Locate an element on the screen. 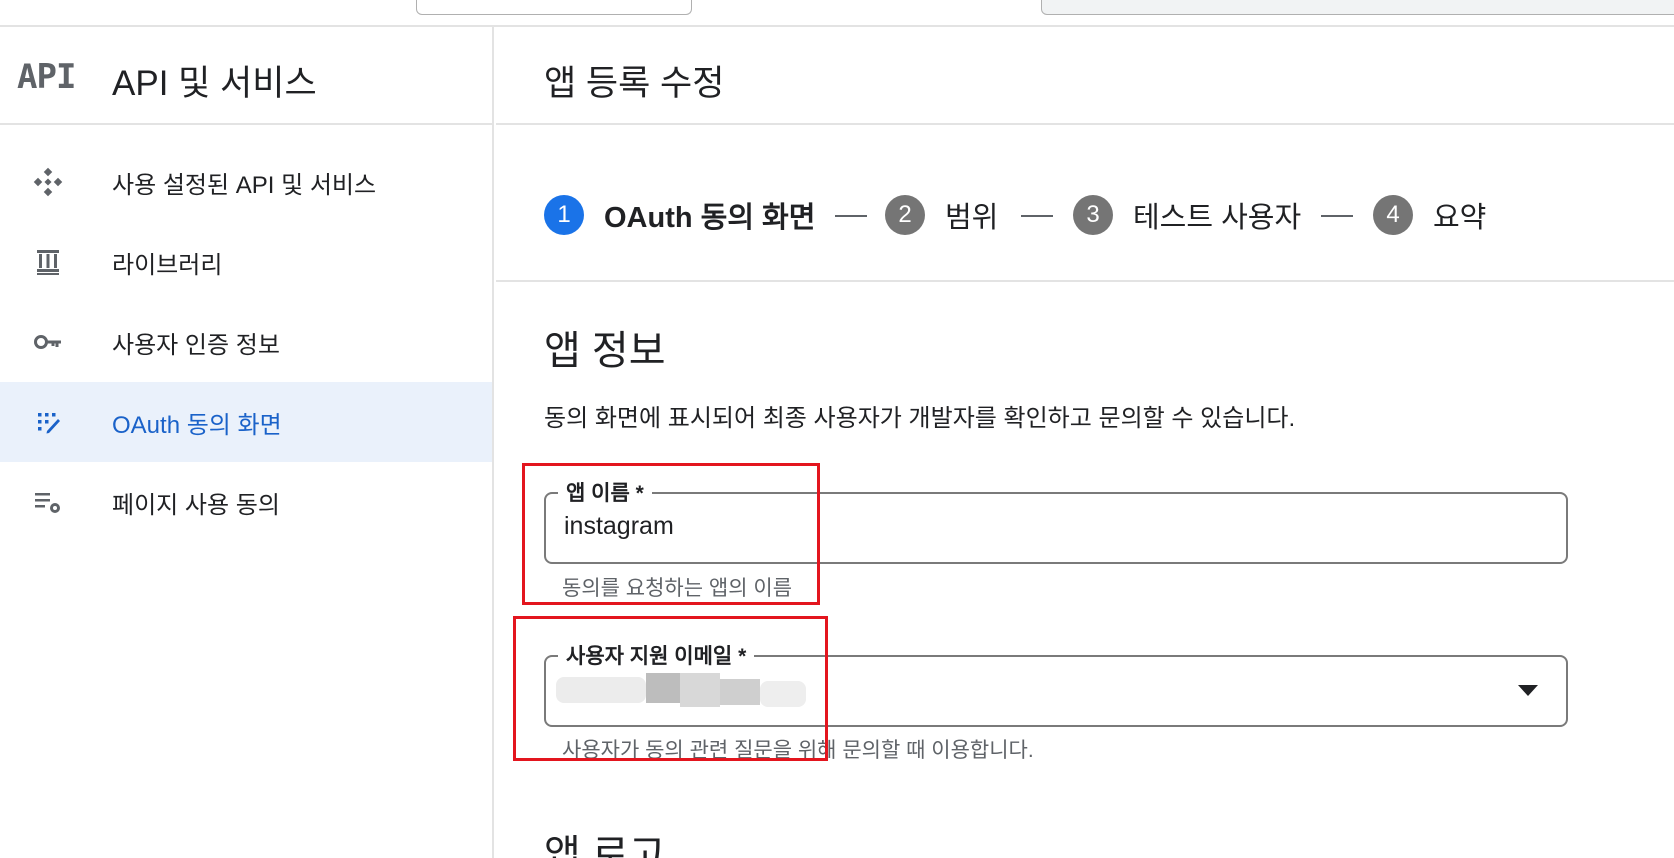  step-test-users: 3 테스트 사용자 is located at coordinates (1187, 215).